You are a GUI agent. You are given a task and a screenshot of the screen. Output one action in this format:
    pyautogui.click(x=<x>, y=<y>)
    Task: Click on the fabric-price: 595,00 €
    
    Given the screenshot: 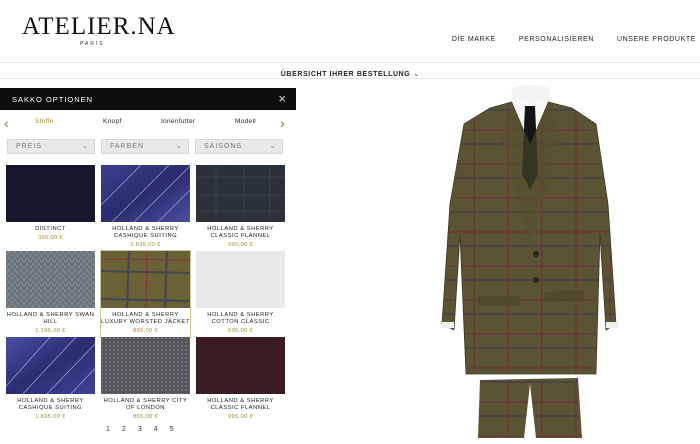 What is the action you would take?
    pyautogui.click(x=240, y=331)
    